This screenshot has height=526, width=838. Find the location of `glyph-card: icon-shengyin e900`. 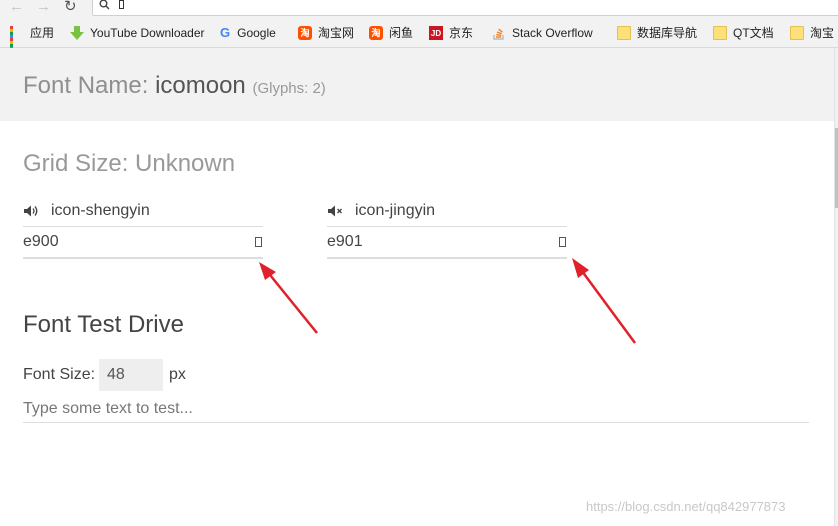

glyph-card: icon-shengyin e900 is located at coordinates (143, 227).